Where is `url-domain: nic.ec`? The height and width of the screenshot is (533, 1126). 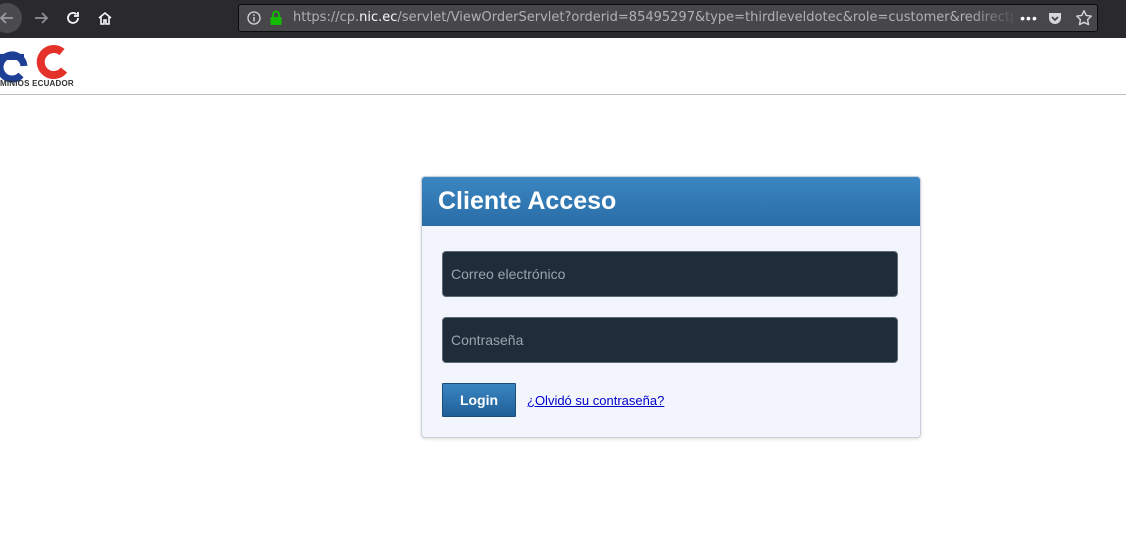
url-domain: nic.ec is located at coordinates (378, 17).